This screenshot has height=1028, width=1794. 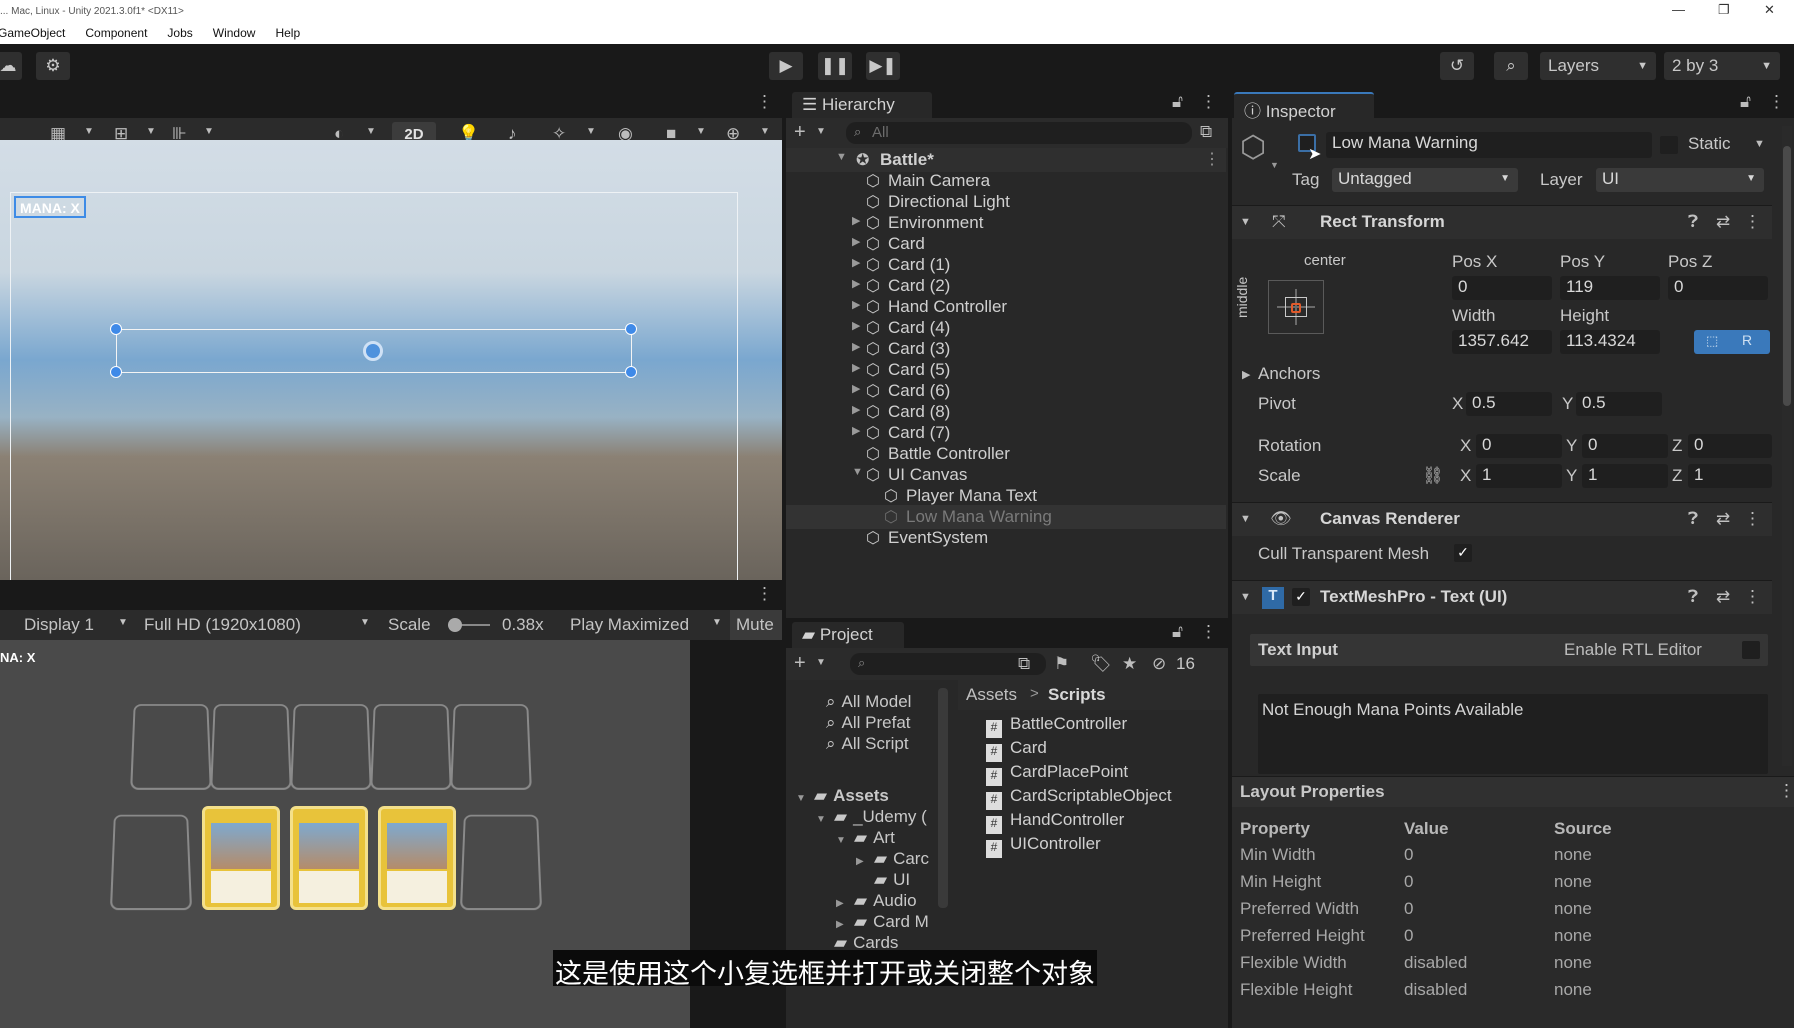 I want to click on display-dropdown: Display 1, so click(x=59, y=625).